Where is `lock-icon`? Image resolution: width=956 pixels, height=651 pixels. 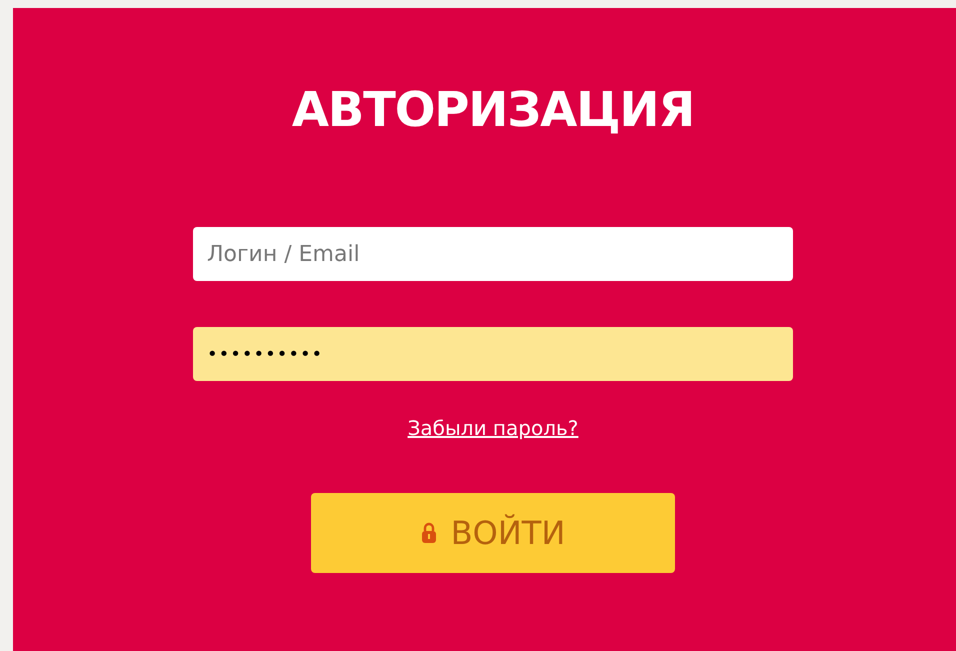 lock-icon is located at coordinates (428, 533).